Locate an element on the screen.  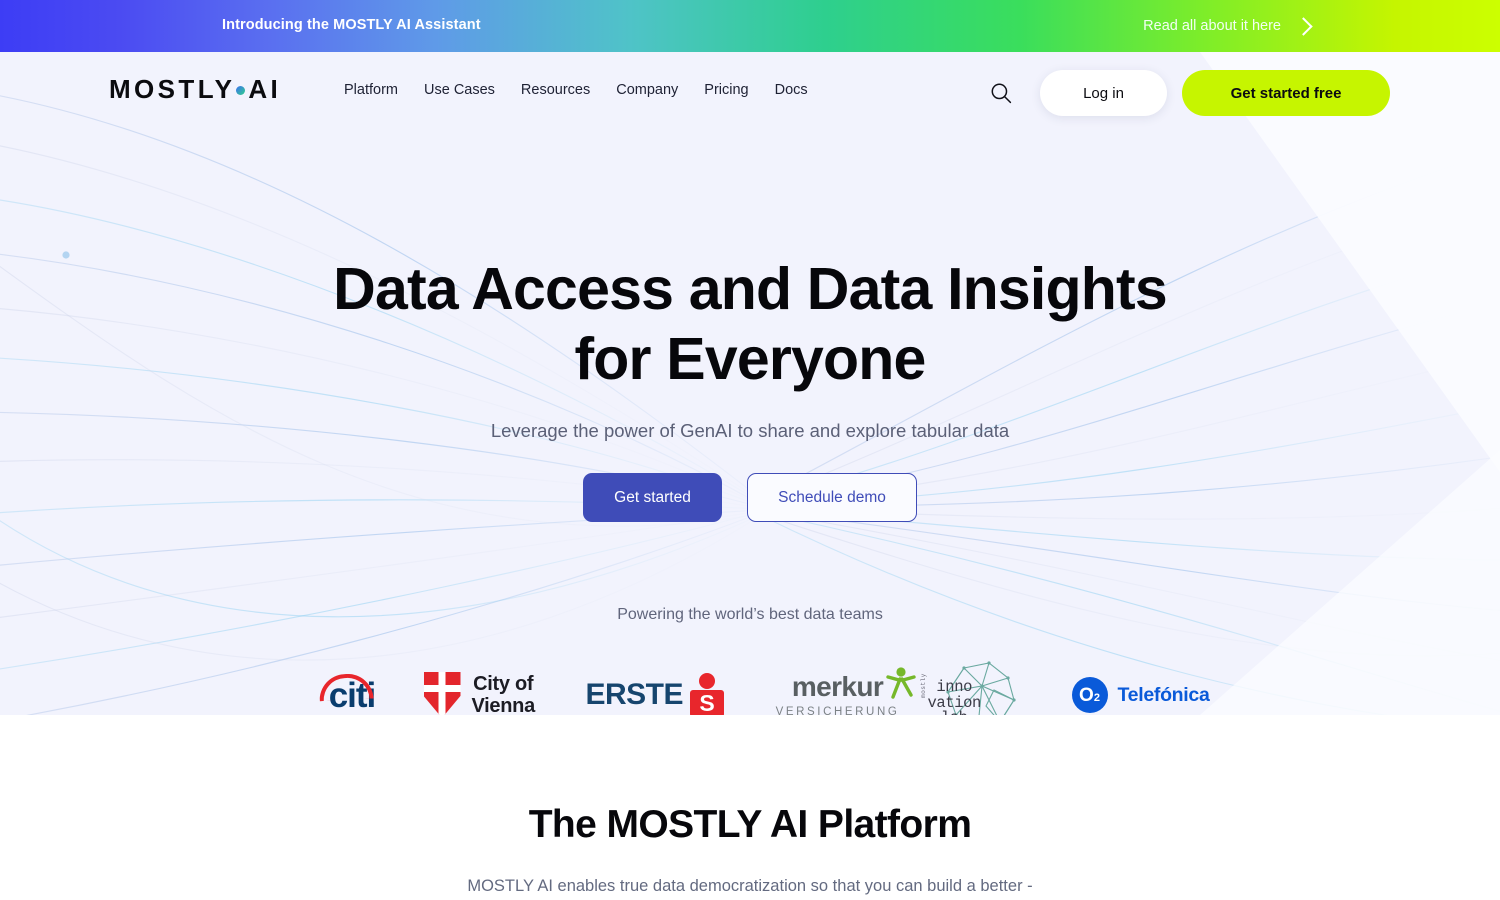
vienna-wordmark: City of Vienna is located at coordinates (503, 694).